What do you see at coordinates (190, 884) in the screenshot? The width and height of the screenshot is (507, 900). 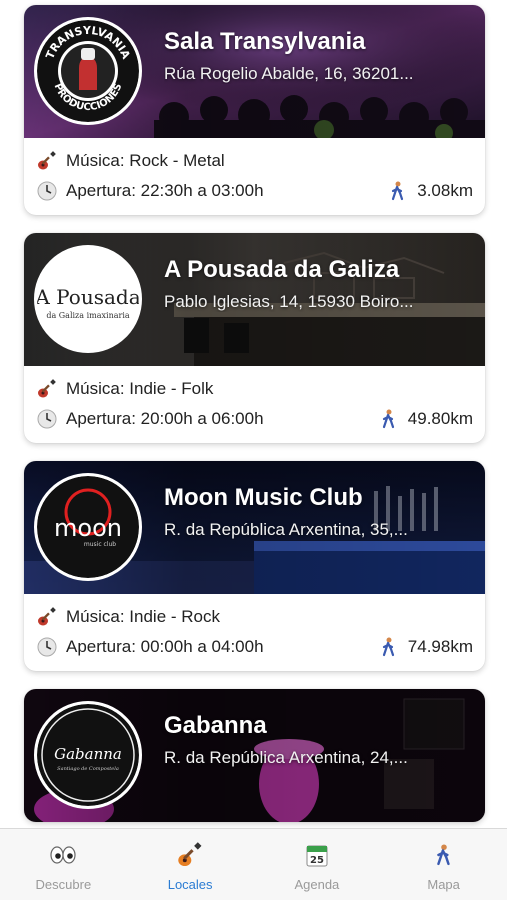 I see `tab-label: Locales` at bounding box center [190, 884].